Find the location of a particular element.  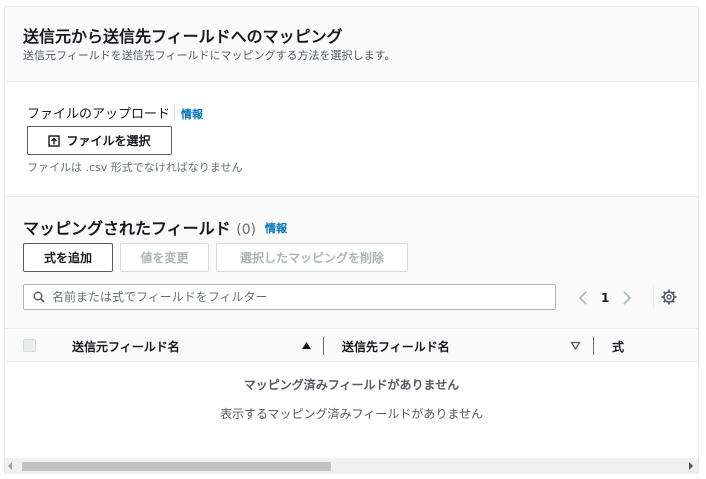

empty-state-title: マッピング済みフィールドがありません is located at coordinates (351, 385).